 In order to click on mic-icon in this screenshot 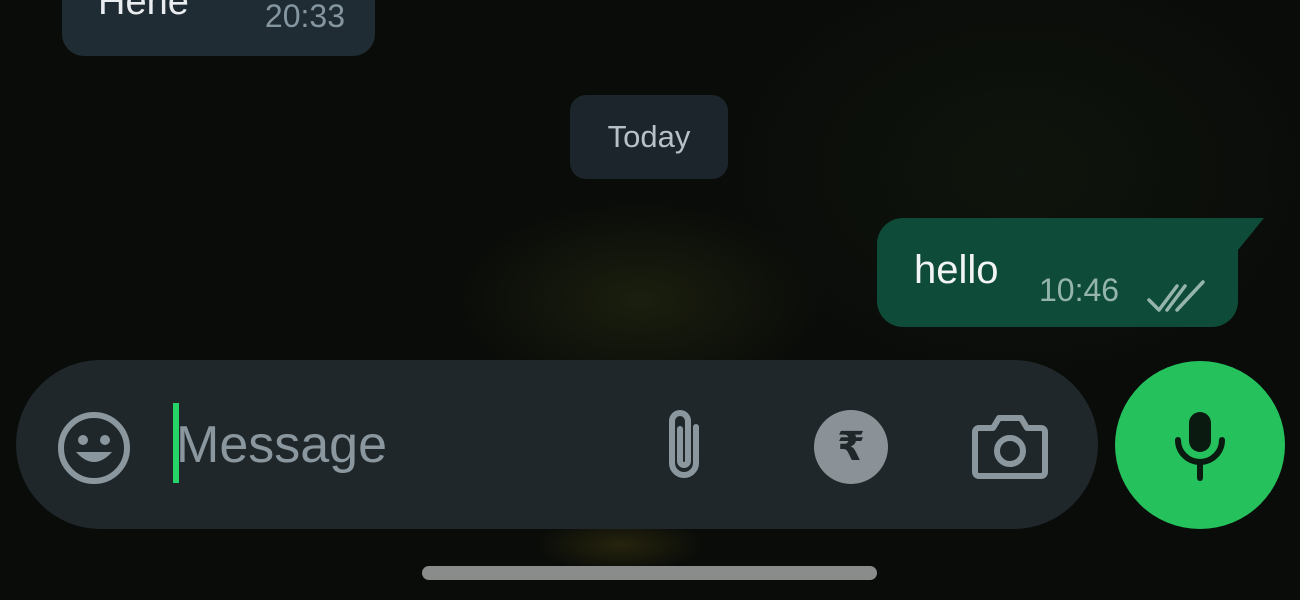, I will do `click(1200, 446)`.